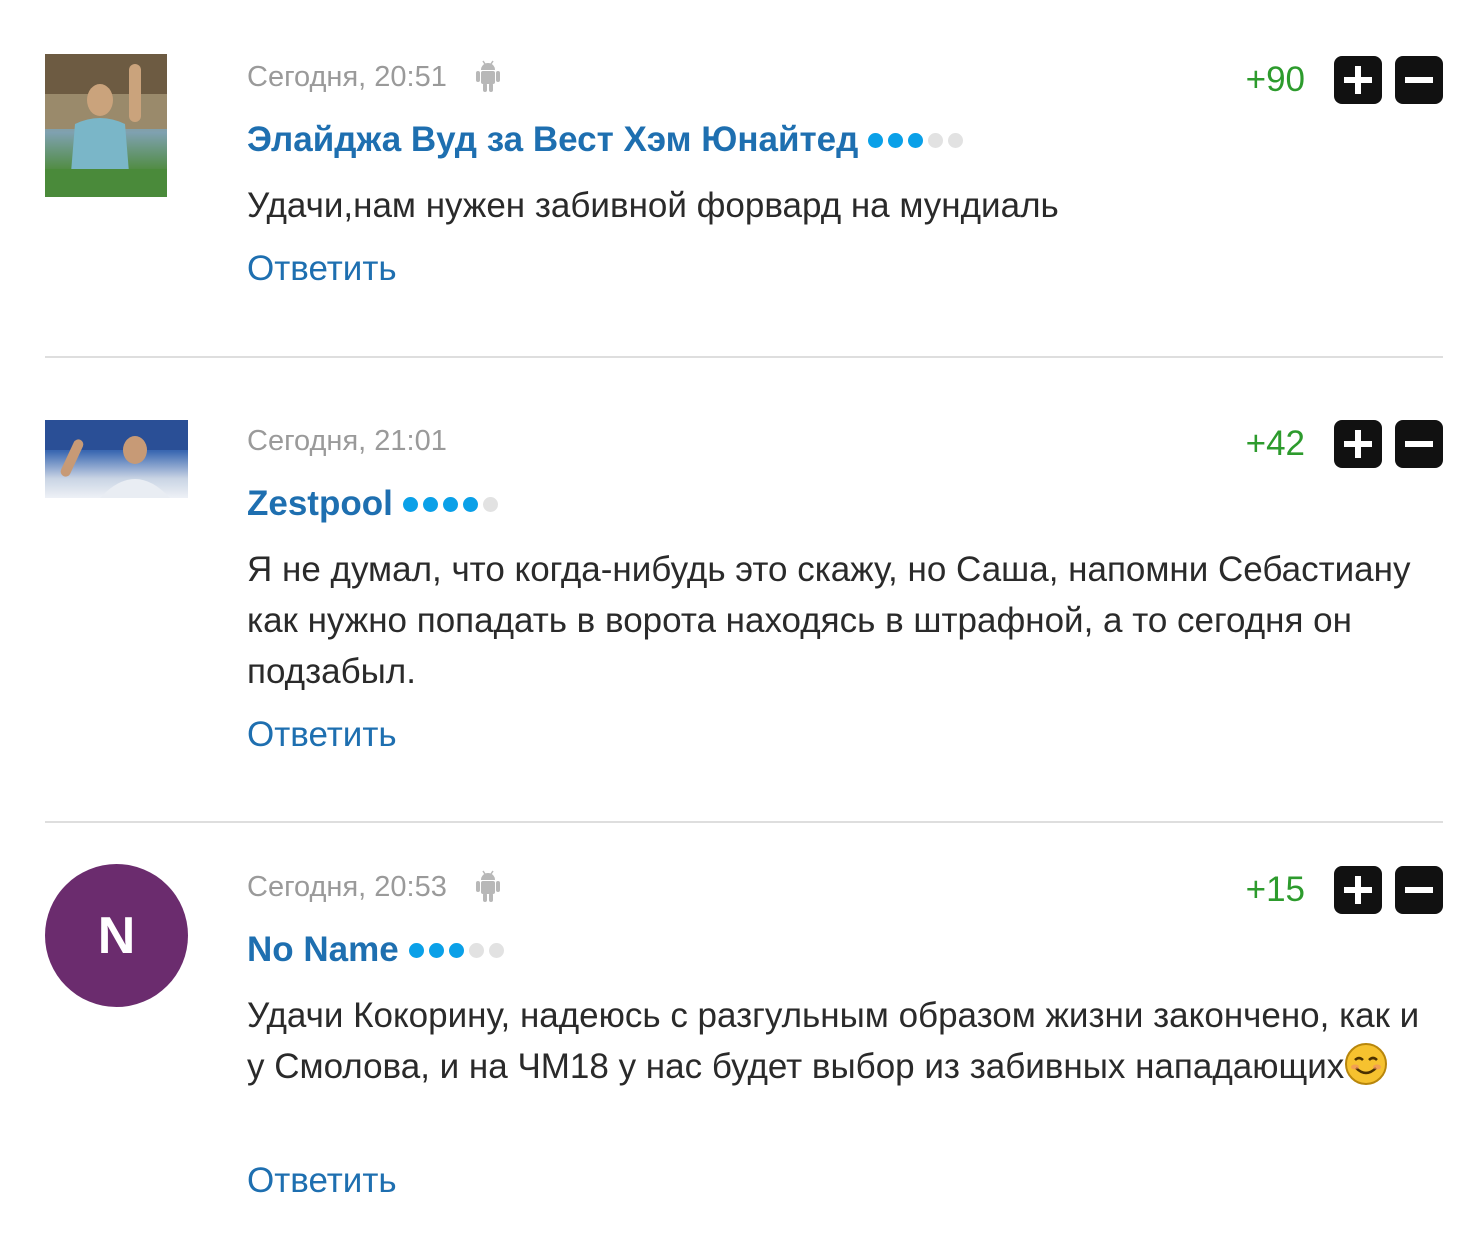 The height and width of the screenshot is (1237, 1460). What do you see at coordinates (1366, 1064) in the screenshot?
I see `smiling-face-emoji` at bounding box center [1366, 1064].